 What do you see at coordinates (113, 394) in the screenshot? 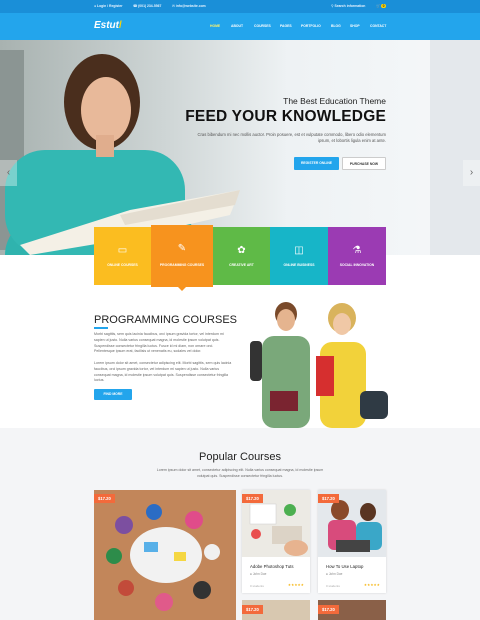
I see `find-more-button: FIND MORE` at bounding box center [113, 394].